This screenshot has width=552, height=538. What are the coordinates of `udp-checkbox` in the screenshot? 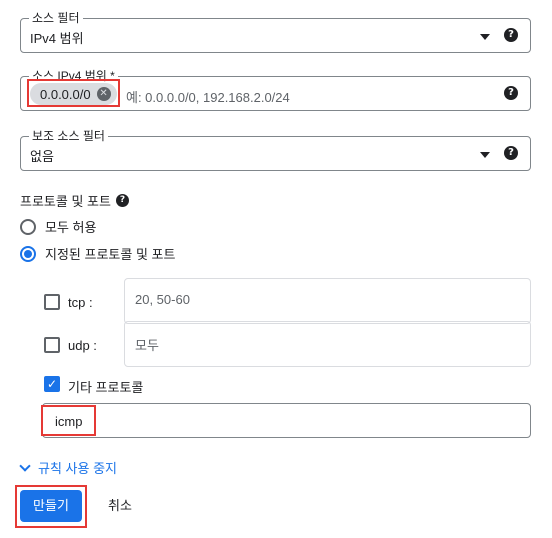 It's located at (52, 345).